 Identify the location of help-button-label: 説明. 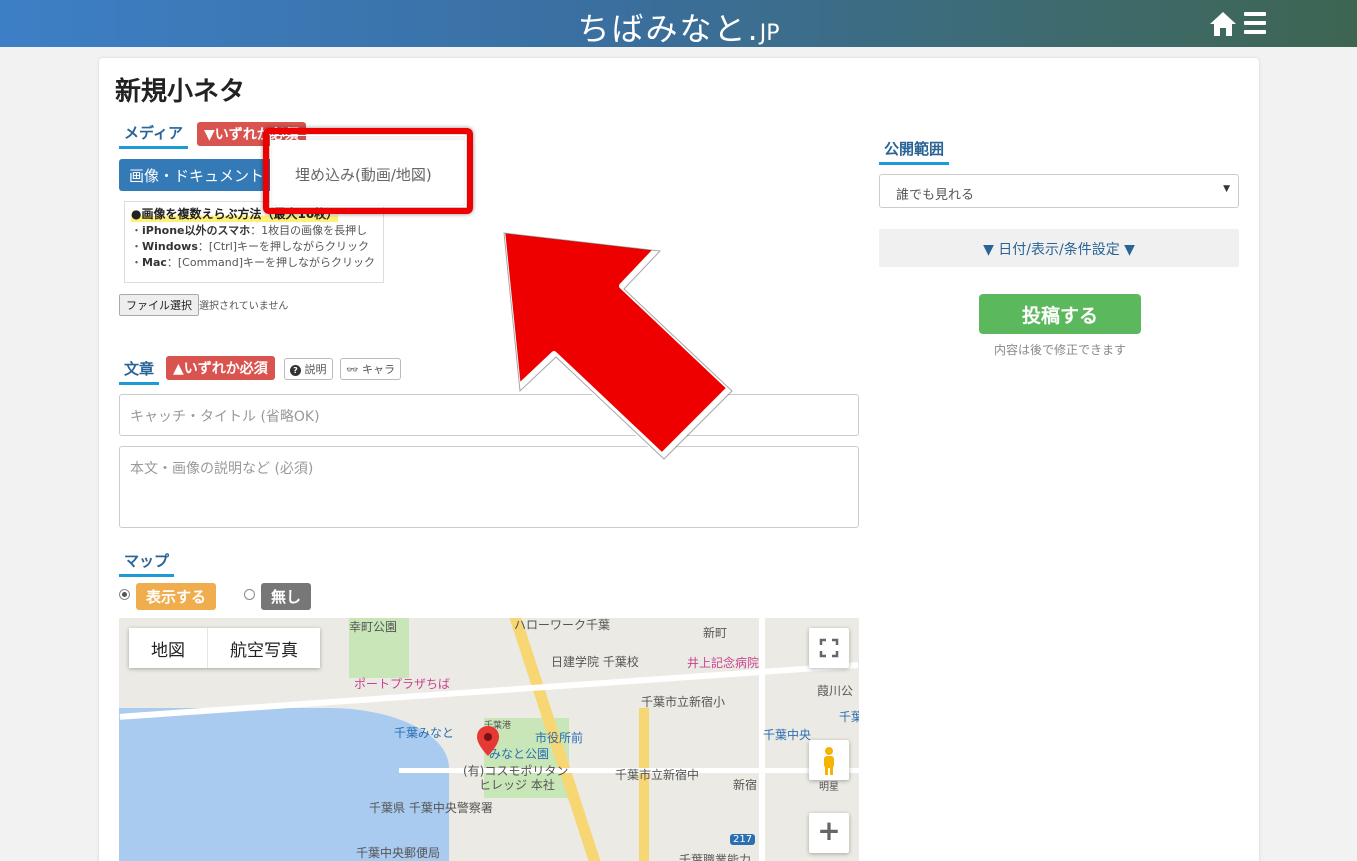
(315, 369).